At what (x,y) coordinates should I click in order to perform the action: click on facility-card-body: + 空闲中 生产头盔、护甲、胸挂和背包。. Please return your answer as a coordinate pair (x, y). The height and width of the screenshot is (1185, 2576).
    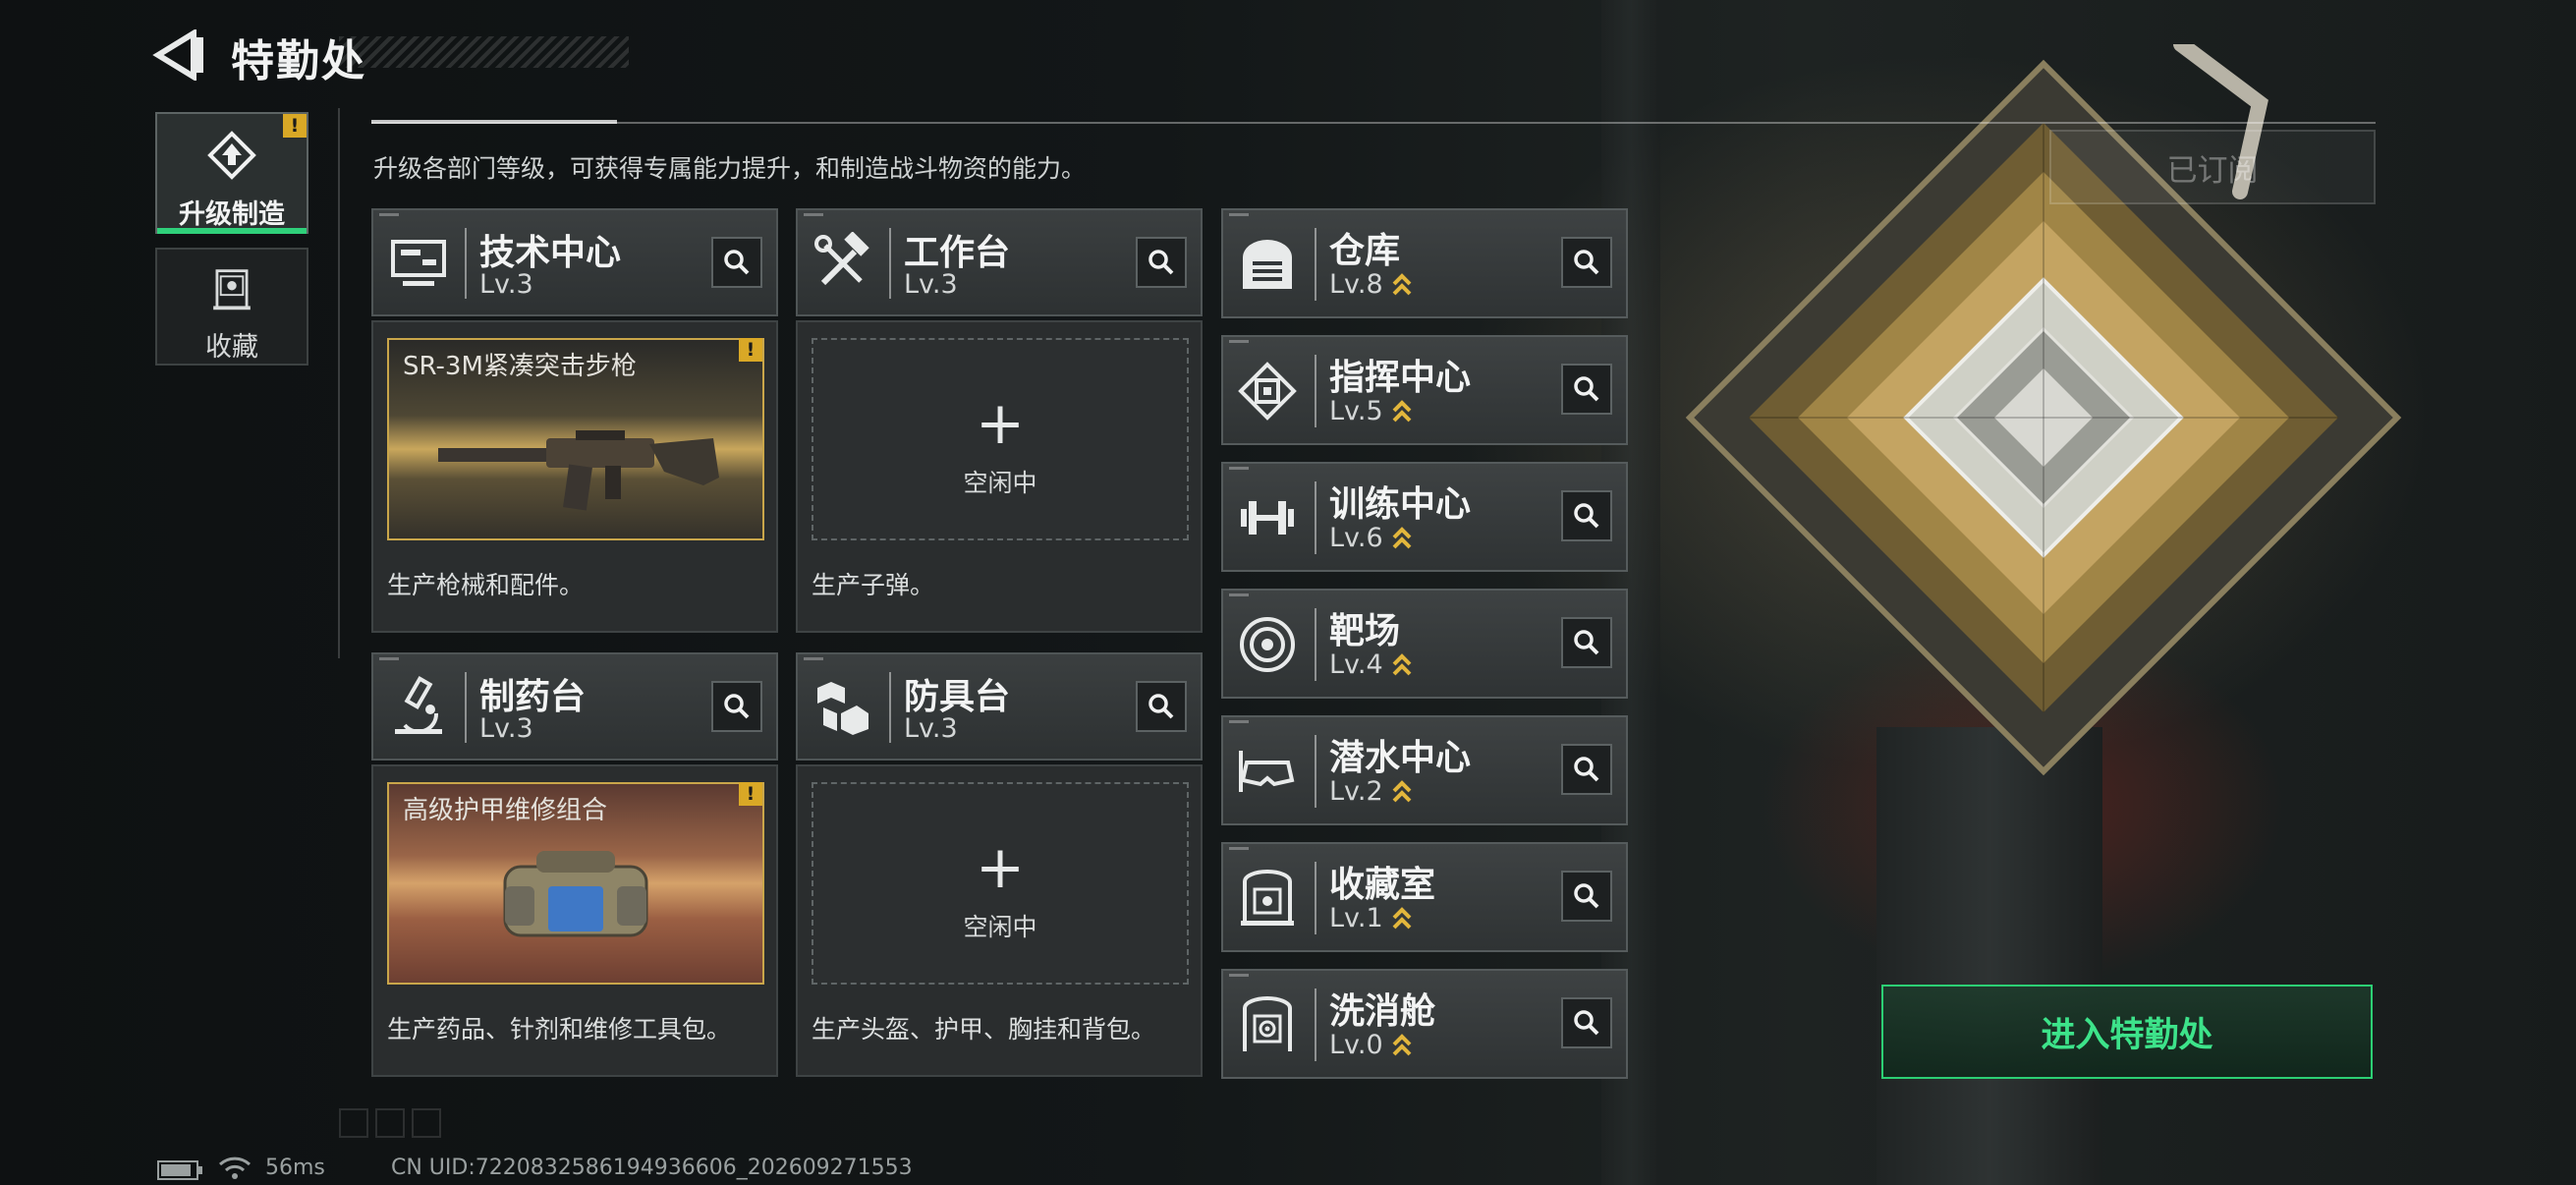
    Looking at the image, I should click on (999, 921).